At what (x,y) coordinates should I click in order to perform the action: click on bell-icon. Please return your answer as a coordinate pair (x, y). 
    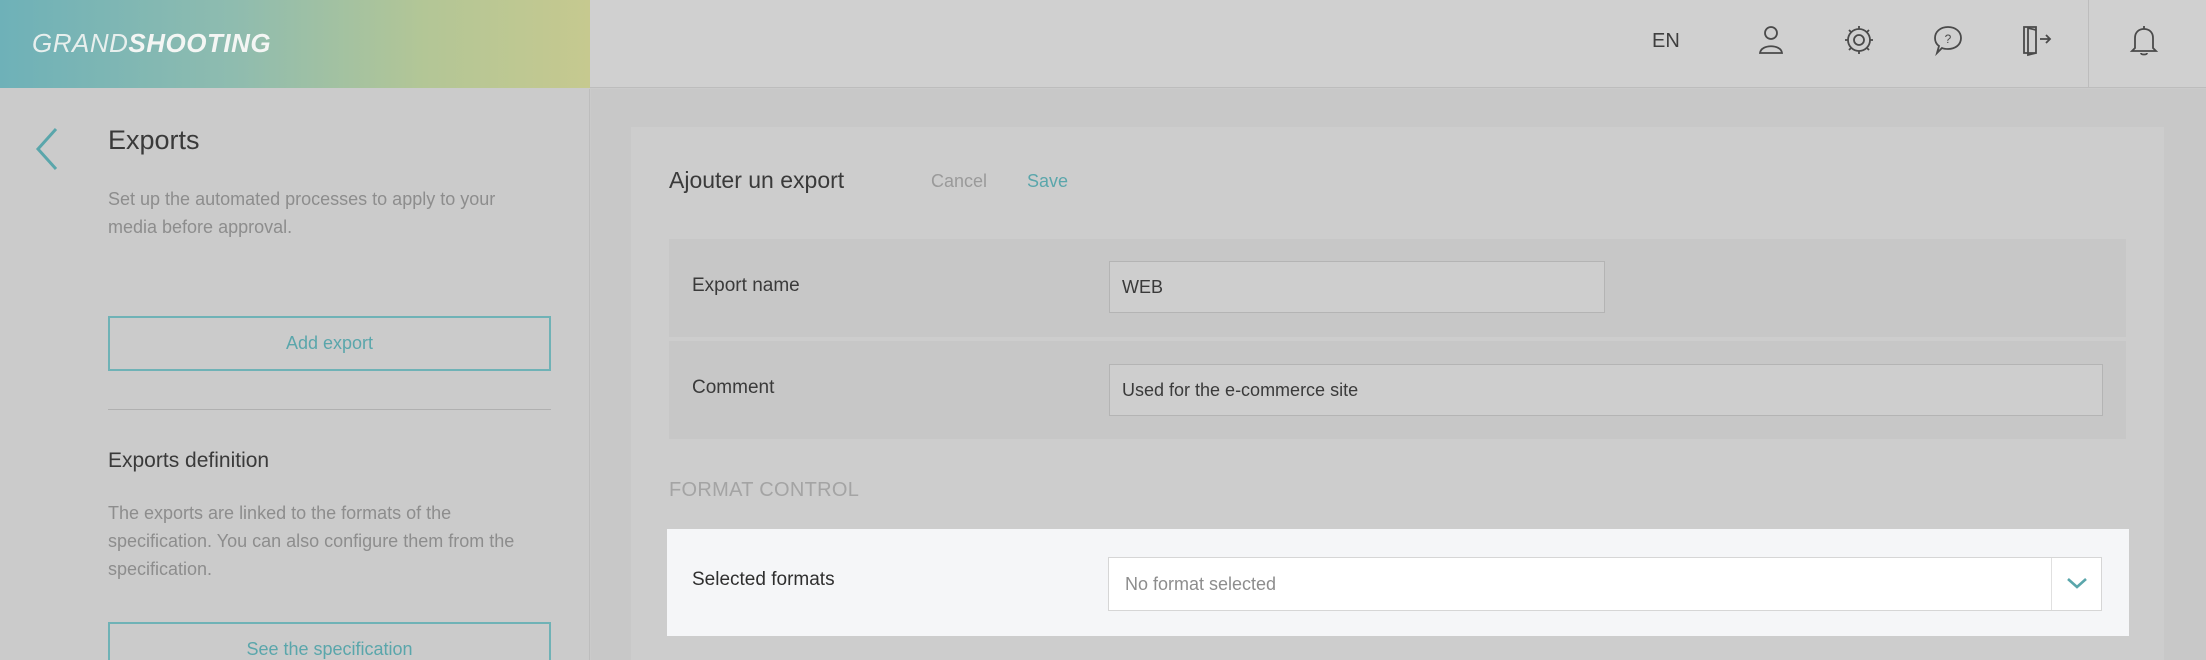
    Looking at the image, I should click on (2144, 40).